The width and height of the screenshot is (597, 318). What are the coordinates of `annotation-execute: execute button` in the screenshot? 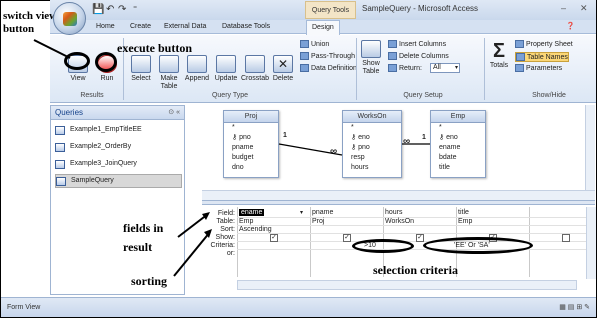 It's located at (154, 48).